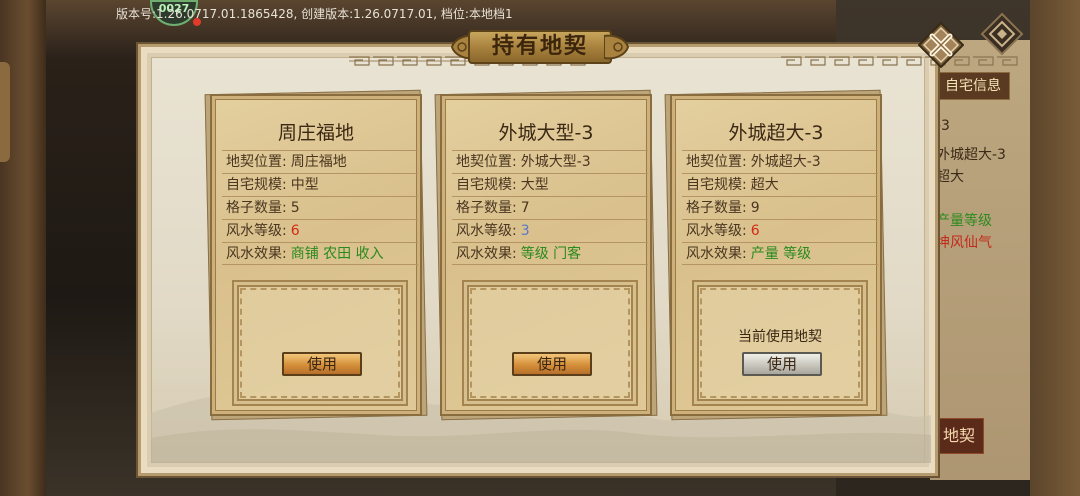  What do you see at coordinates (546, 133) in the screenshot?
I see `card-title: 外城大型-3` at bounding box center [546, 133].